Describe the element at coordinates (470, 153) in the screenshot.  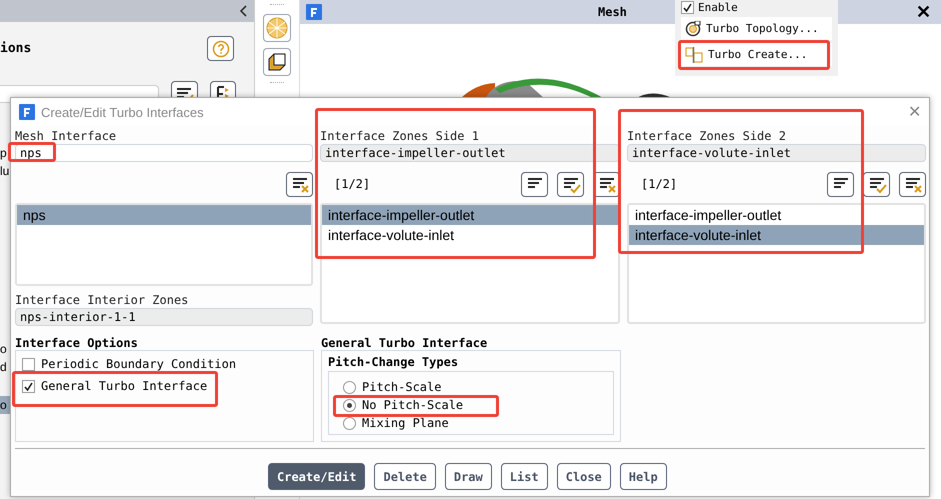
I see `readonly-field: interface-impeller-outlet` at that location.